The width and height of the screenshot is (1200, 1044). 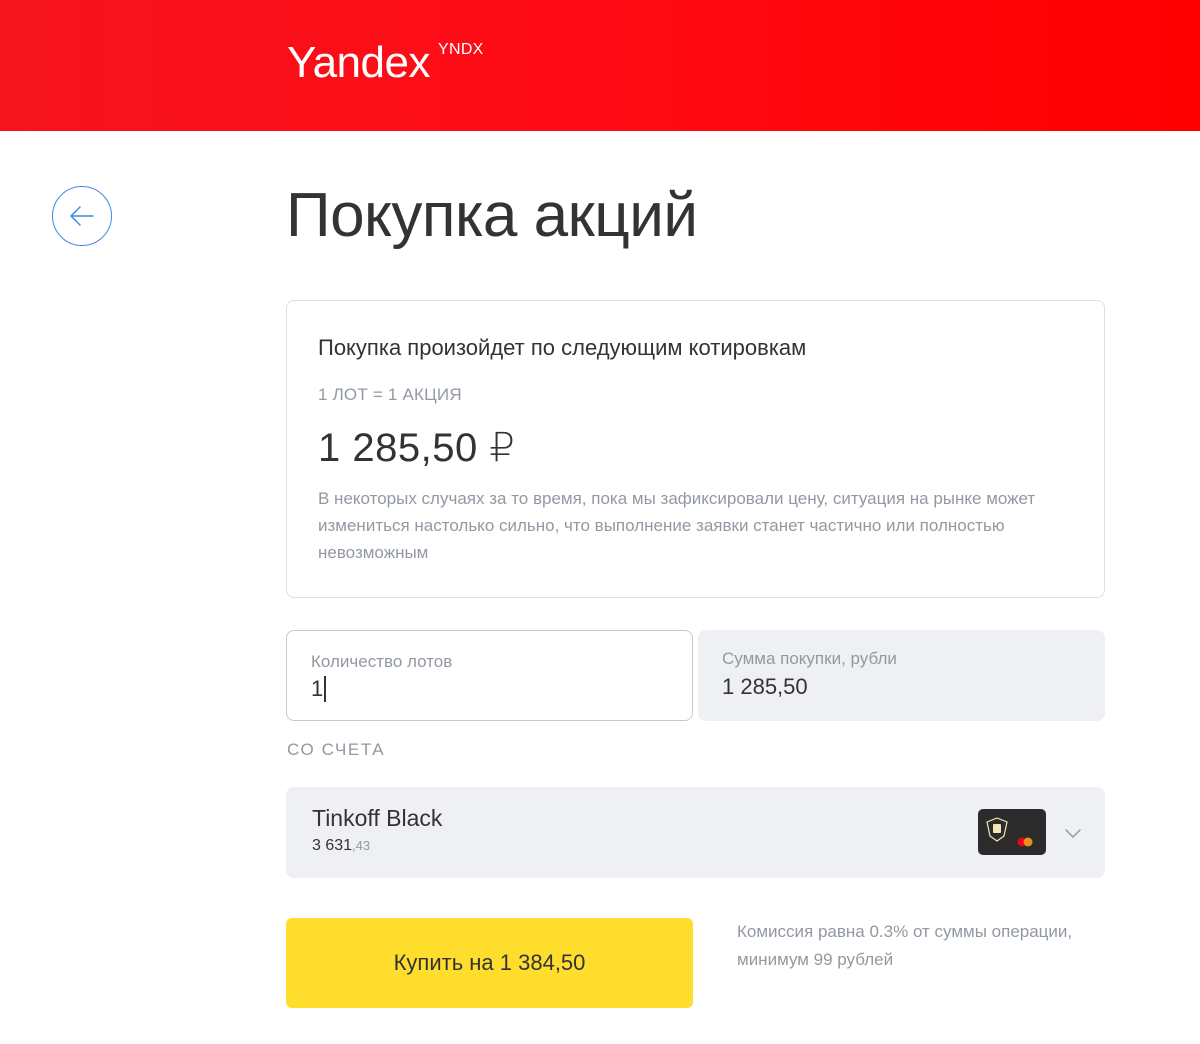 What do you see at coordinates (489, 963) in the screenshot?
I see `buy-button: Купить на 1 384,50` at bounding box center [489, 963].